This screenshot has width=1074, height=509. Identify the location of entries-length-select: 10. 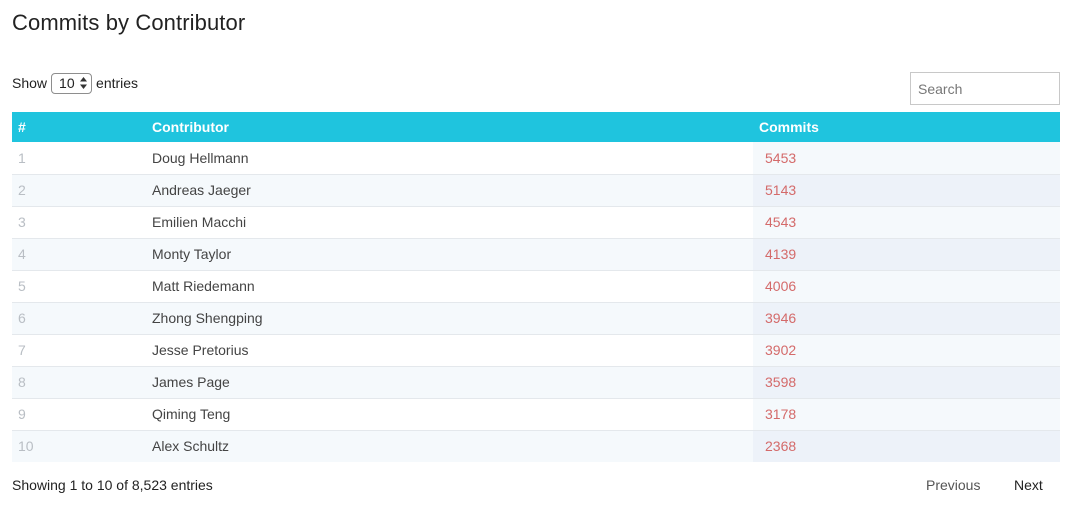
(72, 83).